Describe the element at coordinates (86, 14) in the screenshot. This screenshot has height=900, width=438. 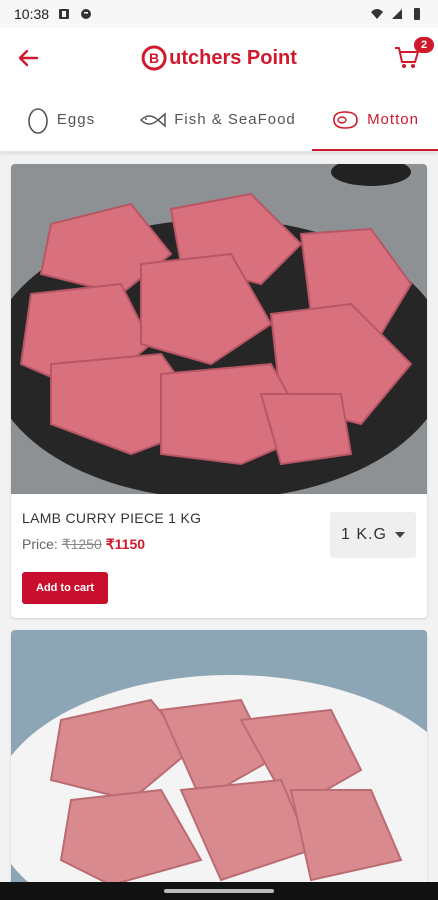
I see `chat-icon` at that location.